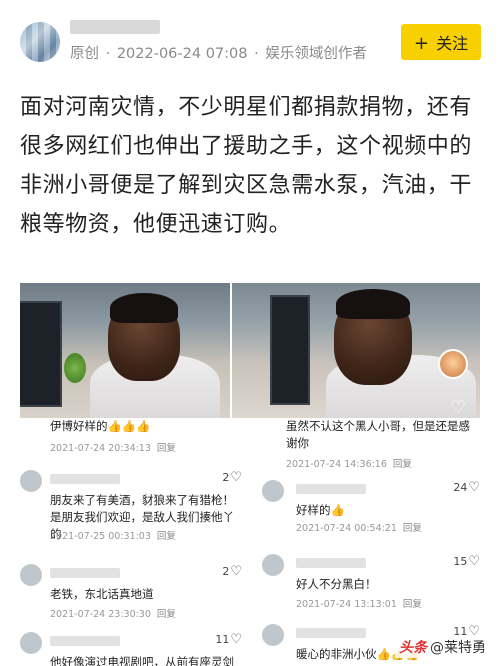  What do you see at coordinates (84, 54) in the screenshot?
I see `meta-original: 原创` at bounding box center [84, 54].